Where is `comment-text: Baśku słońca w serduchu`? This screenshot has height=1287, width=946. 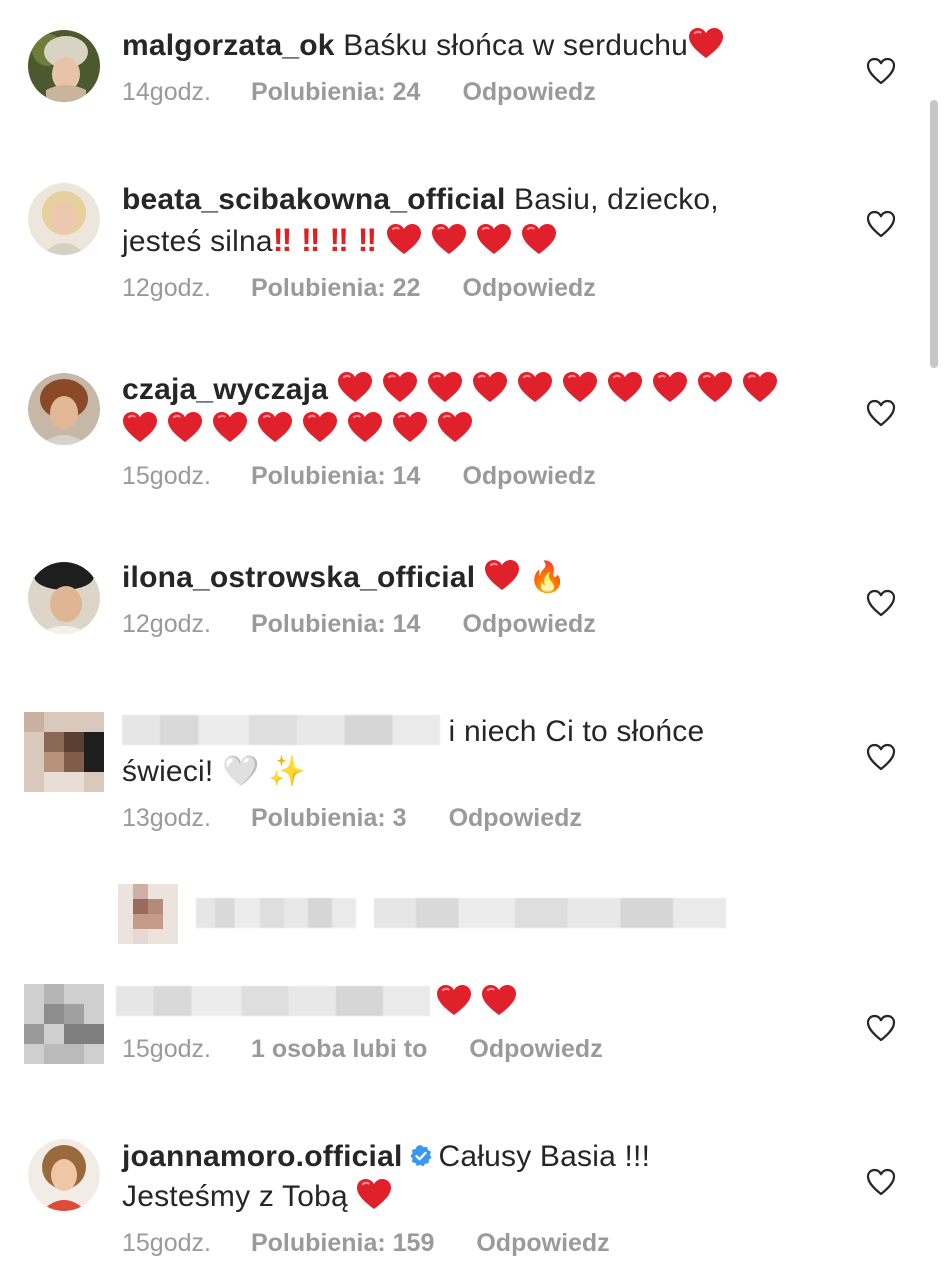
comment-text: Baśku słońca w serduchu is located at coordinates (516, 45).